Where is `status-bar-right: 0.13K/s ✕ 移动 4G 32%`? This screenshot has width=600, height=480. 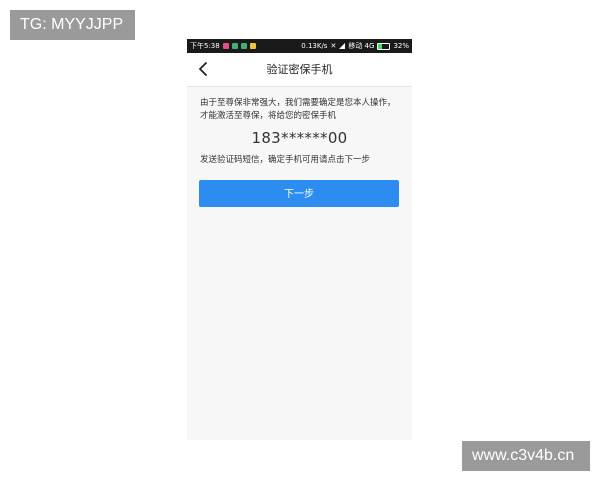 status-bar-right: 0.13K/s ✕ 移动 4G 32% is located at coordinates (355, 46).